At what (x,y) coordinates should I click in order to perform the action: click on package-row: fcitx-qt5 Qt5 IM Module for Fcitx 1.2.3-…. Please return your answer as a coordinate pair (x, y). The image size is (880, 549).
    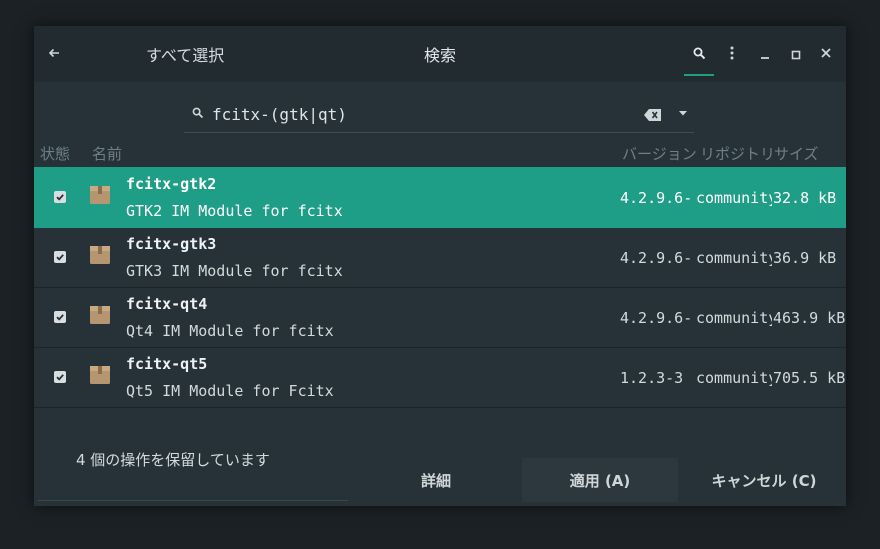
    Looking at the image, I should click on (440, 377).